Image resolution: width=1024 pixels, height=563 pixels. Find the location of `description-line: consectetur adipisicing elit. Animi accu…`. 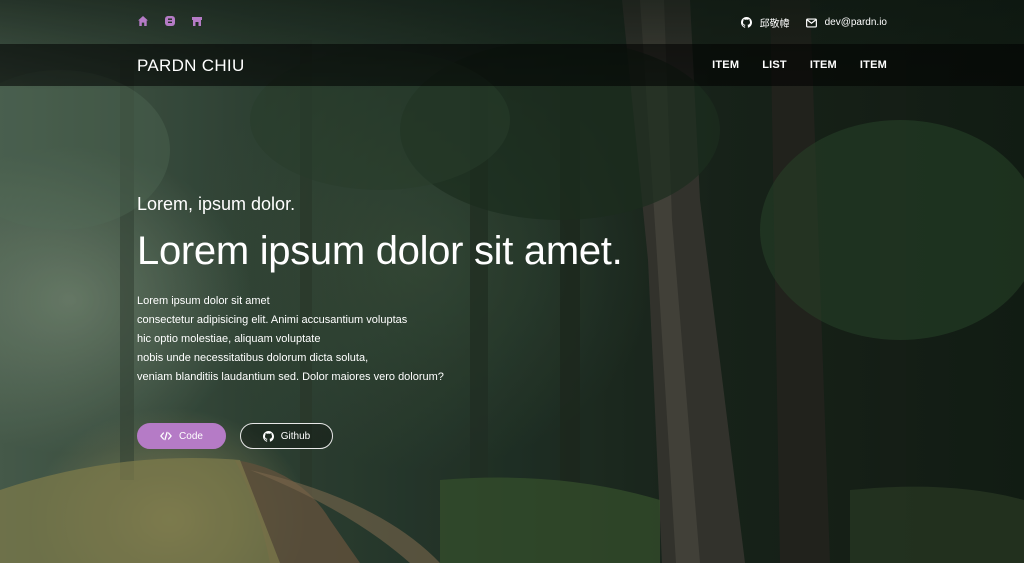

description-line: consectetur adipisicing elit. Animi accu… is located at coordinates (272, 320).